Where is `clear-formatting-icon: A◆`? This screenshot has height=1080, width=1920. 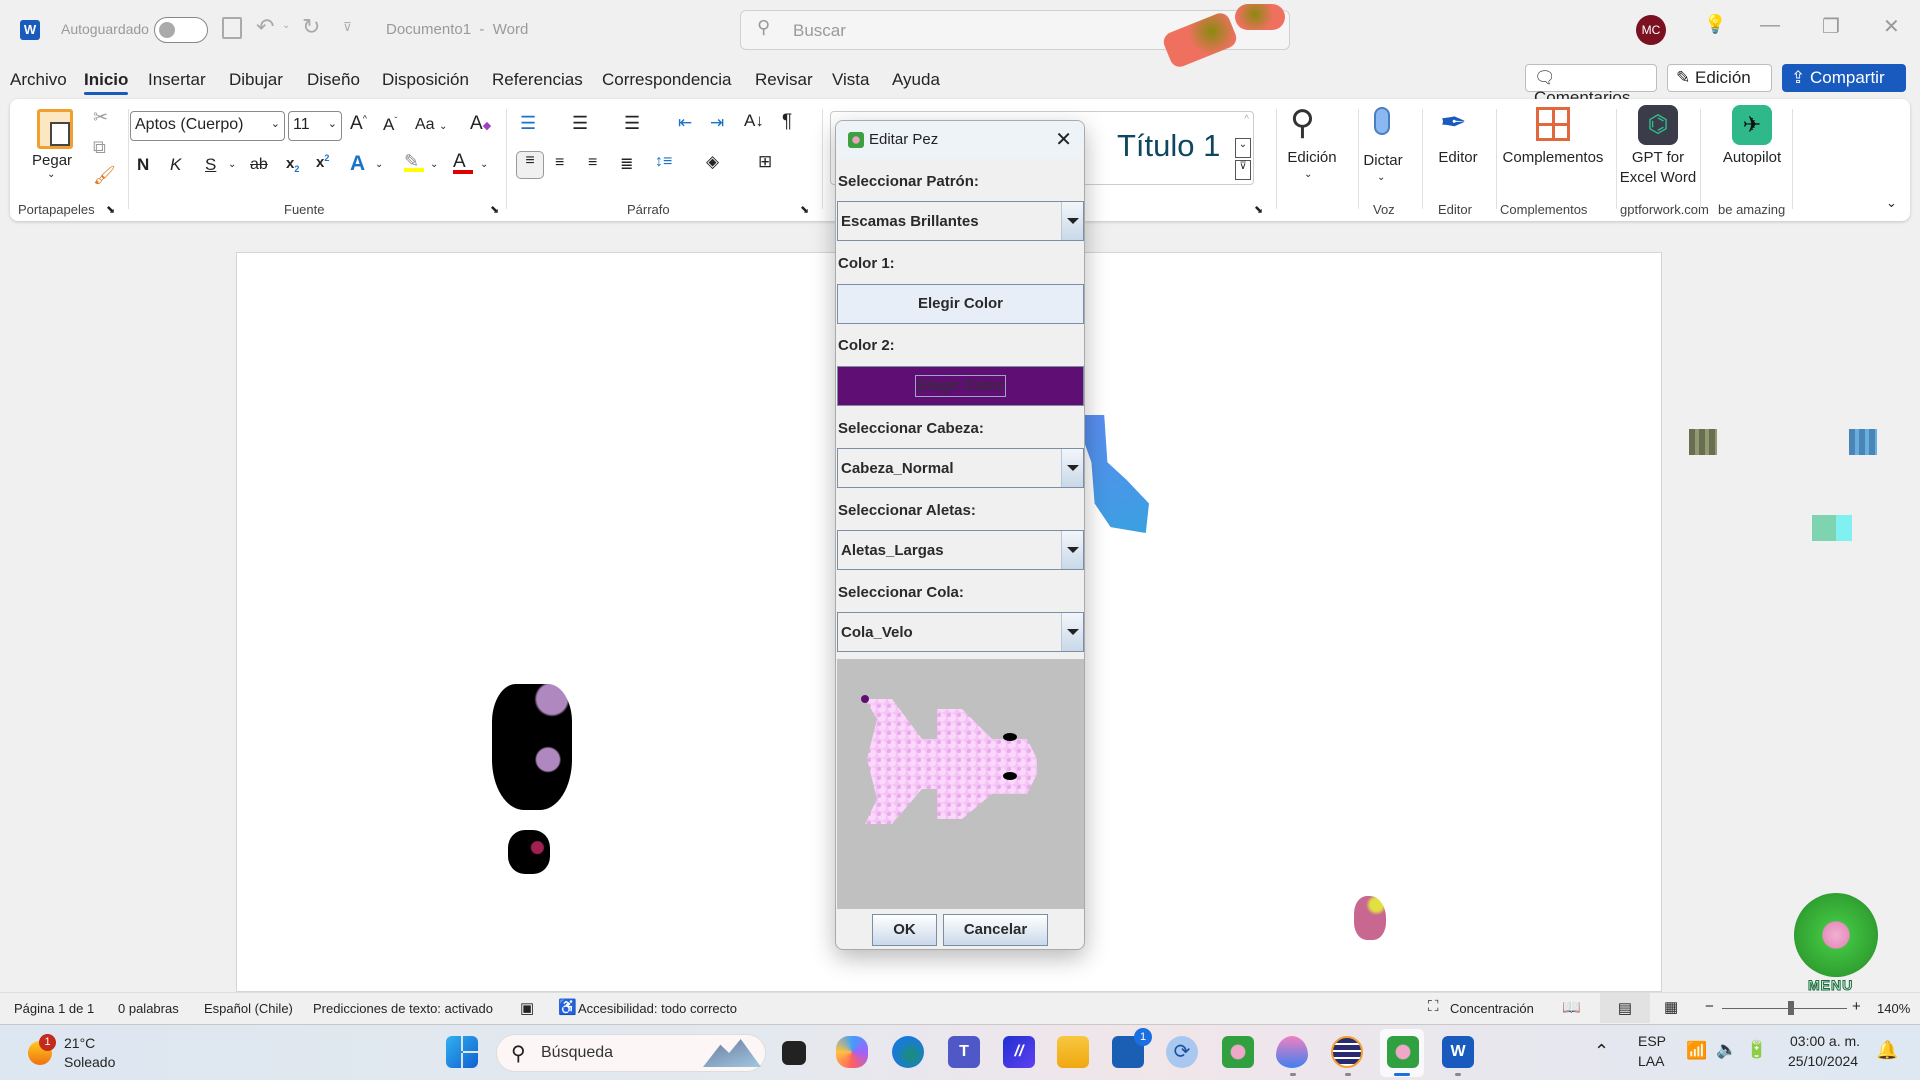
clear-formatting-icon: A◆ is located at coordinates (480, 124).